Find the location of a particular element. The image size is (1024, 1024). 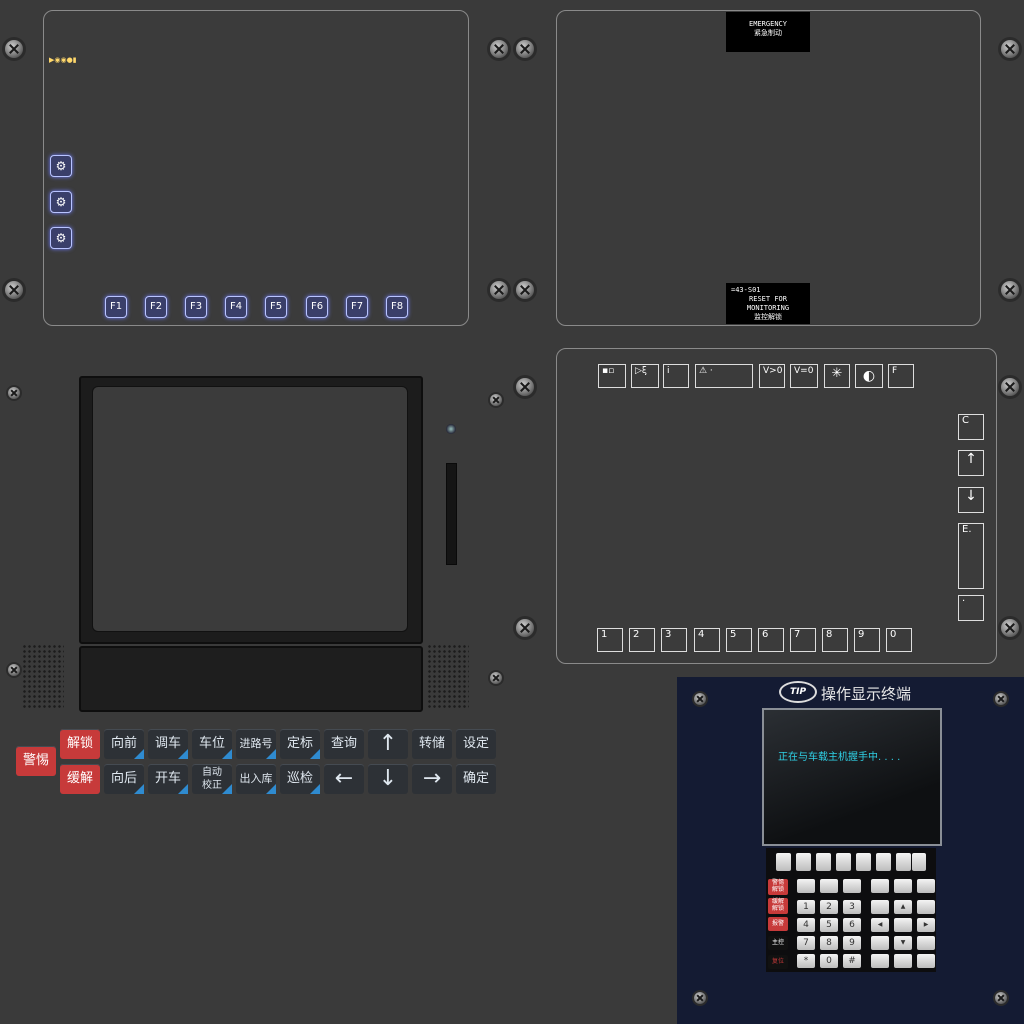

car-position-key: 车位 is located at coordinates (212, 744).